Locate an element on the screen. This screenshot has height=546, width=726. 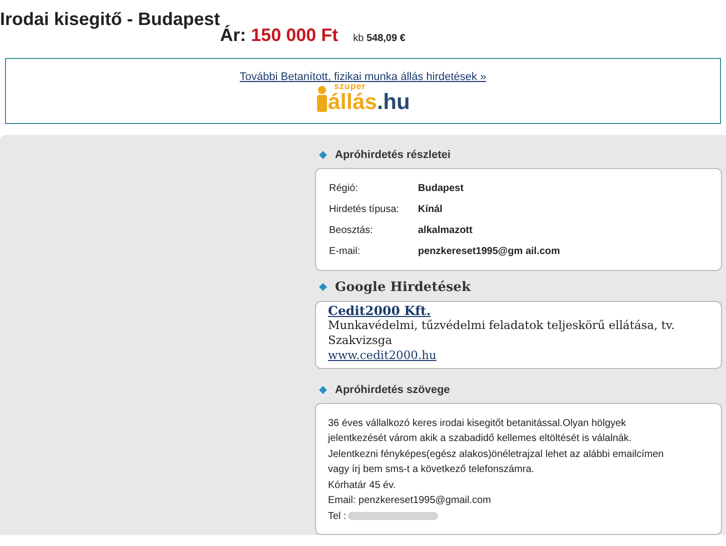
more-jobs-link: További Betanított, fizikai munka állás hirdetések » is located at coordinates (363, 77).